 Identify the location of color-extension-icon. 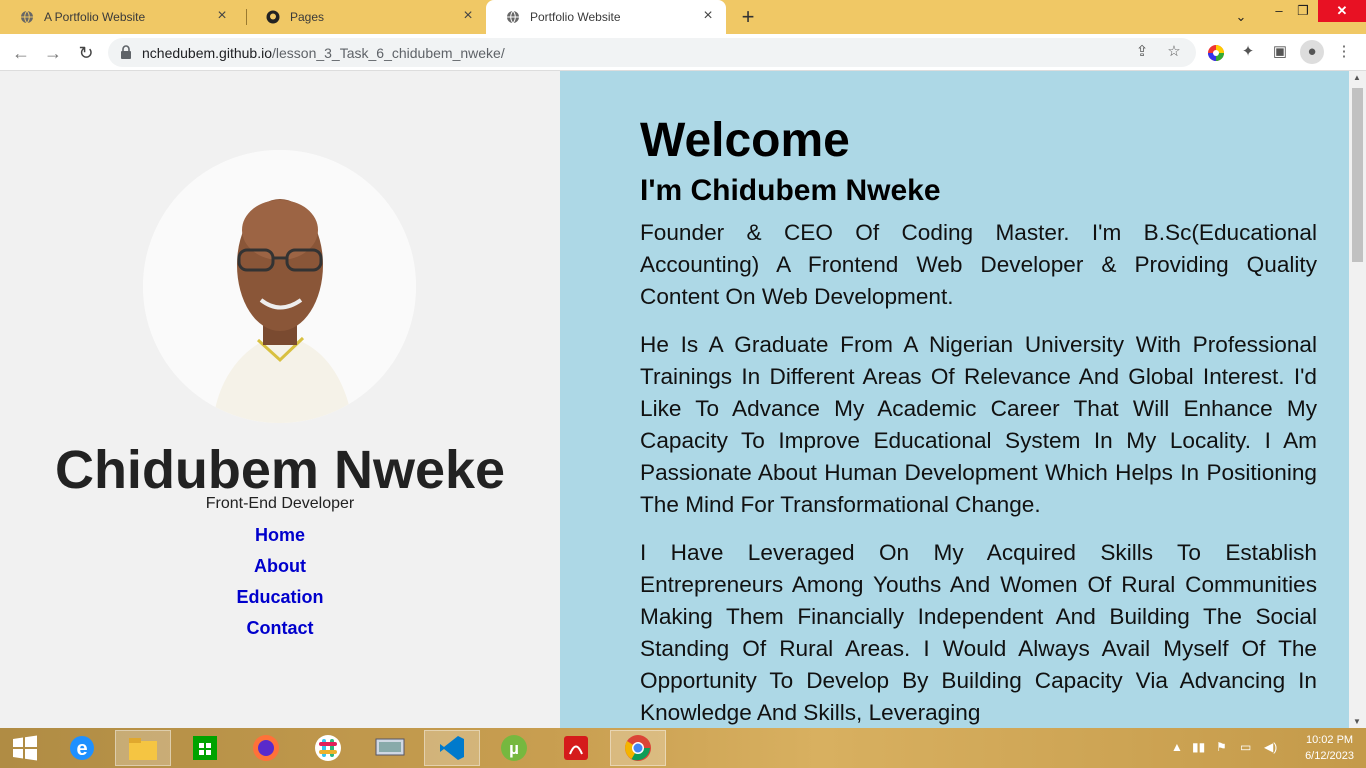
(1216, 53).